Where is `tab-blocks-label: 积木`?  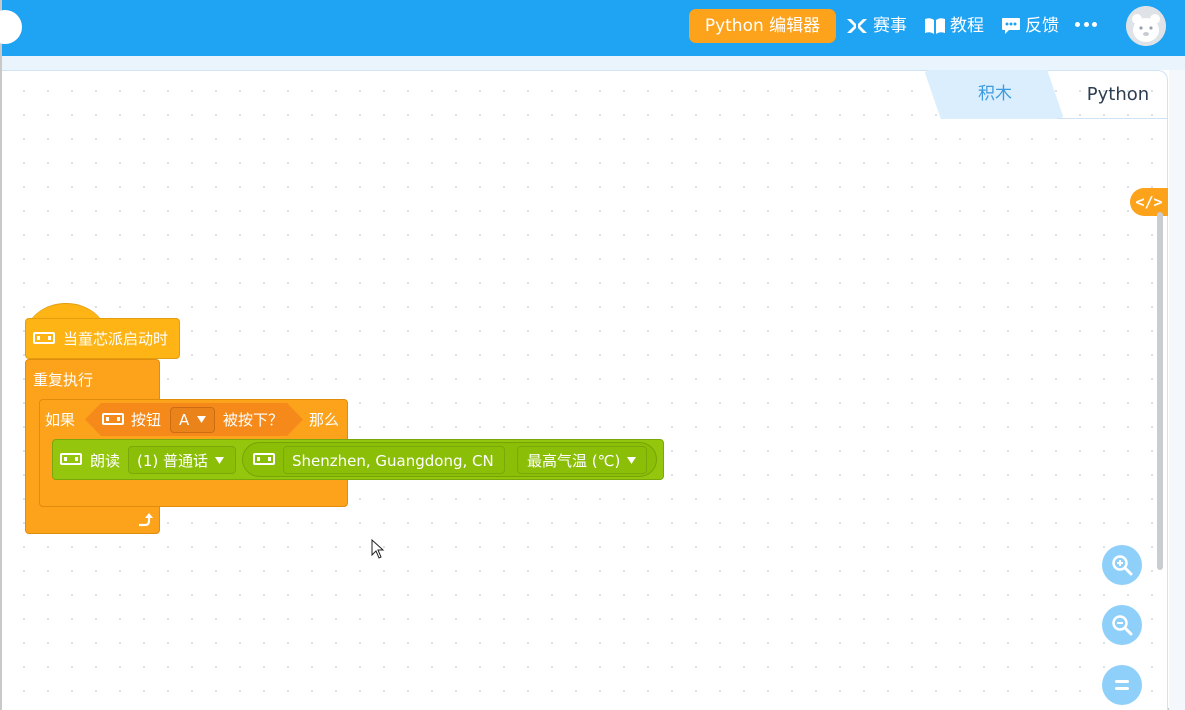
tab-blocks-label: 积木 is located at coordinates (995, 94).